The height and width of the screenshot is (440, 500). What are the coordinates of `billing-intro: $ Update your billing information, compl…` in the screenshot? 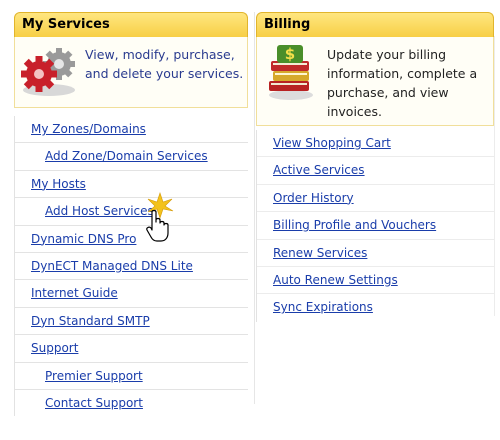 It's located at (375, 81).